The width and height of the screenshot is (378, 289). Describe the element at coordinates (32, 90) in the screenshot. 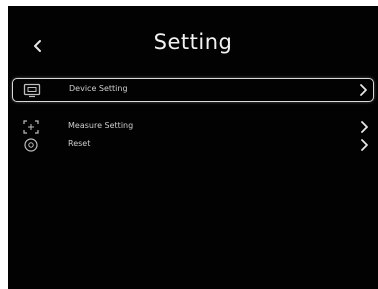

I see `device-setting-icon` at that location.